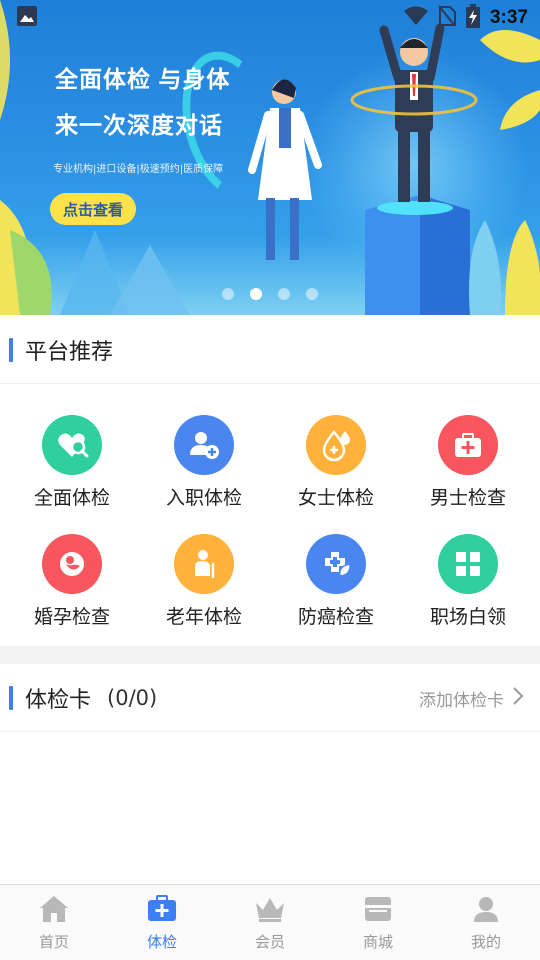 The image size is (540, 960). What do you see at coordinates (335, 498) in the screenshot?
I see `platform-item-label: 女士体检` at bounding box center [335, 498].